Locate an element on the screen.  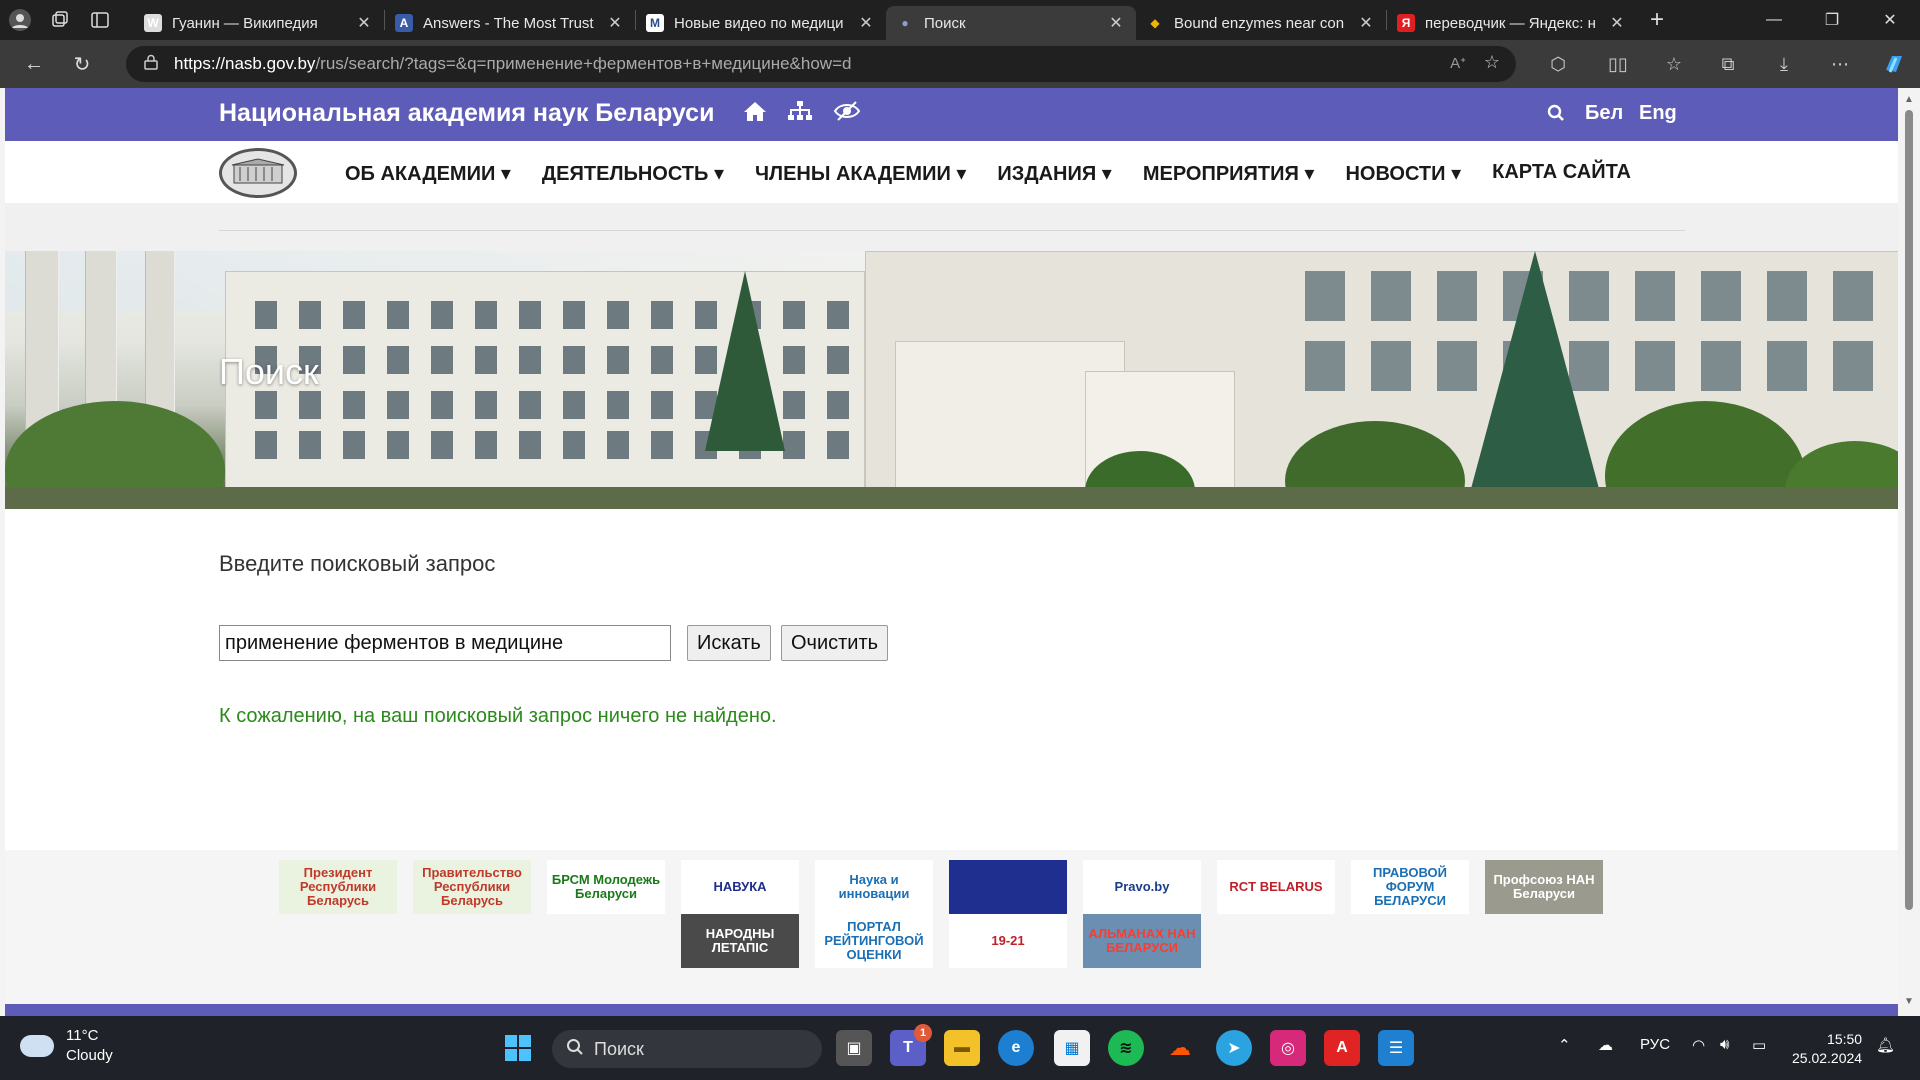
tab-title: Bound enzymes near con is located at coordinates (1259, 23).